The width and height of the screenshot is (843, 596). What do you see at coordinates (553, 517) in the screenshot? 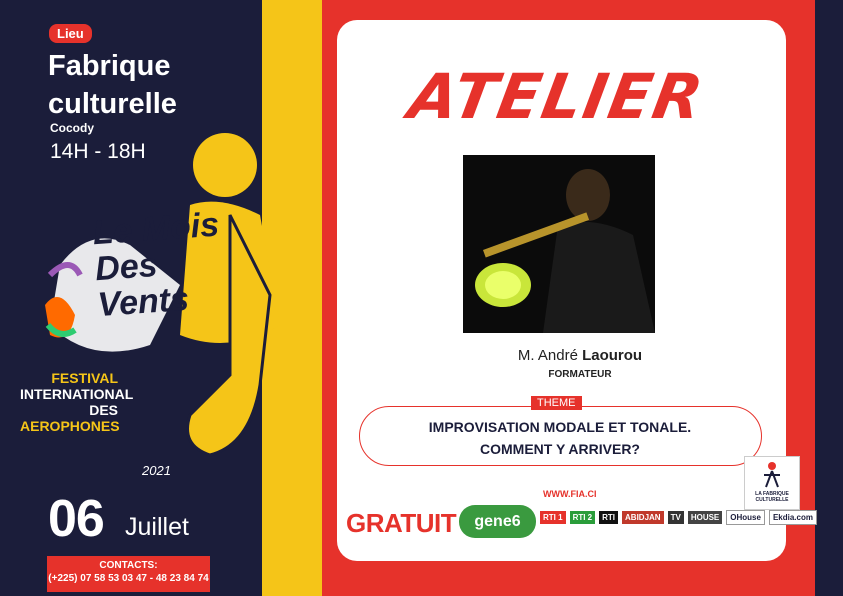
I see `sponsor-logo: RTI 1` at bounding box center [553, 517].